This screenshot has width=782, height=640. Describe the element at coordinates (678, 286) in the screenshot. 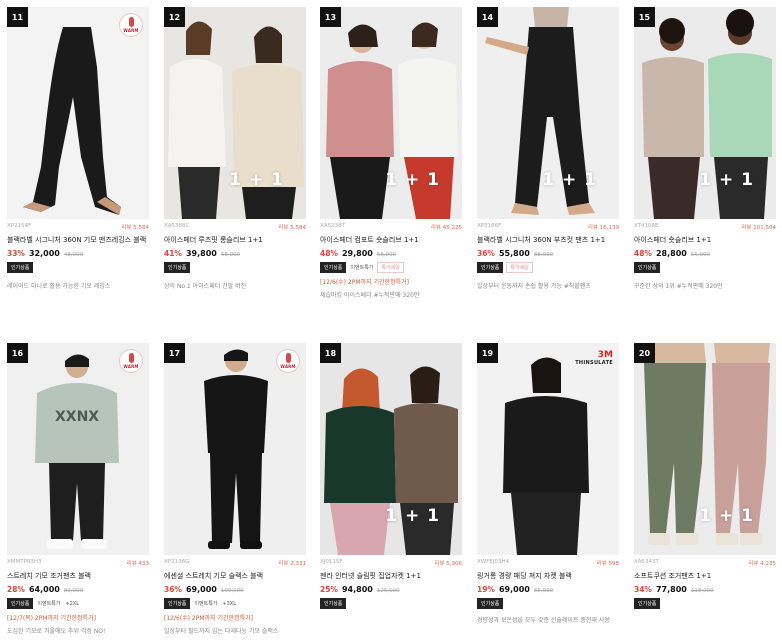

I see `product-description: 꾸준한 상의 1위 #누적판매 320만` at that location.